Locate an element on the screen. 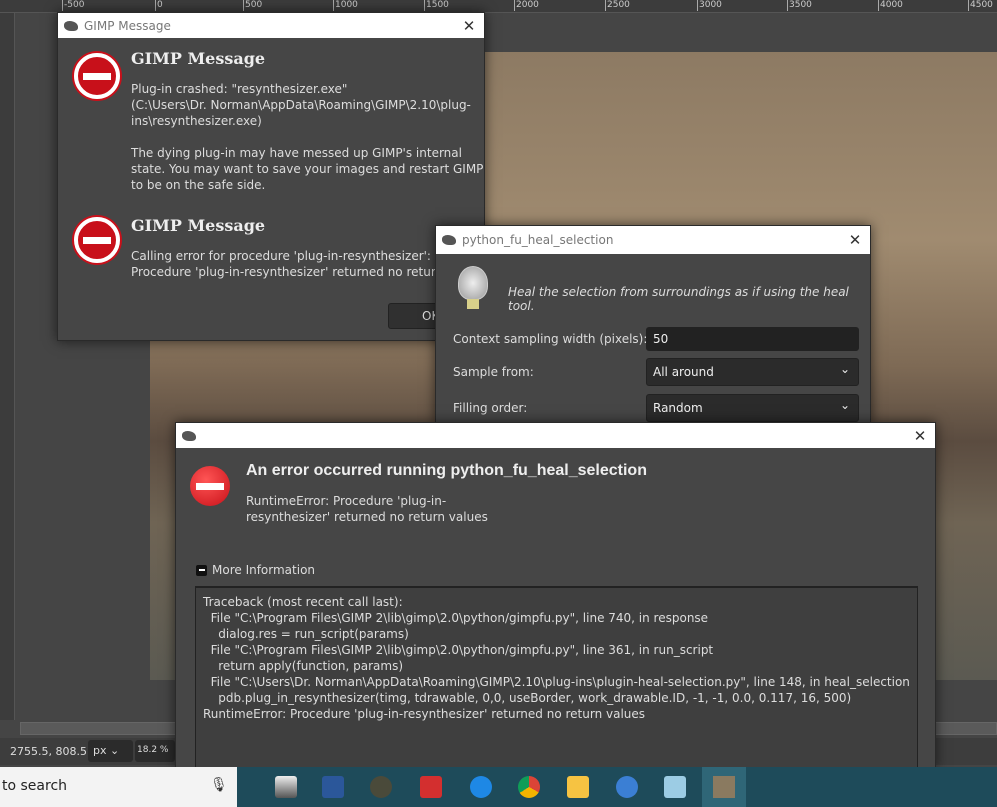  ruler-tick: -500 is located at coordinates (73, 5).